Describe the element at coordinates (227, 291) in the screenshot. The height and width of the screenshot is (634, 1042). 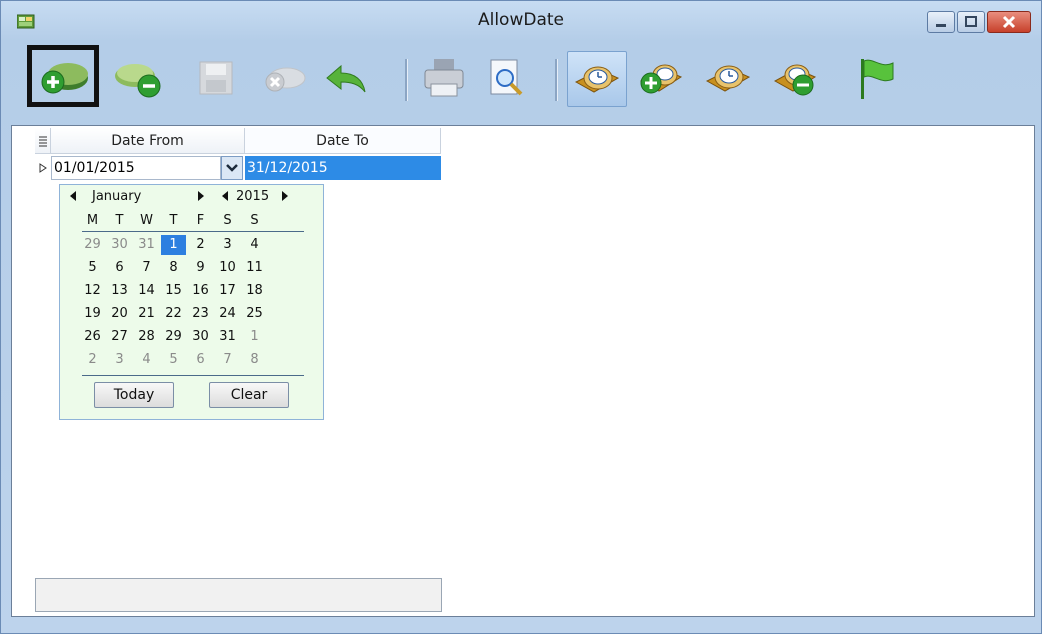
I see `calendar-day: 17` at that location.